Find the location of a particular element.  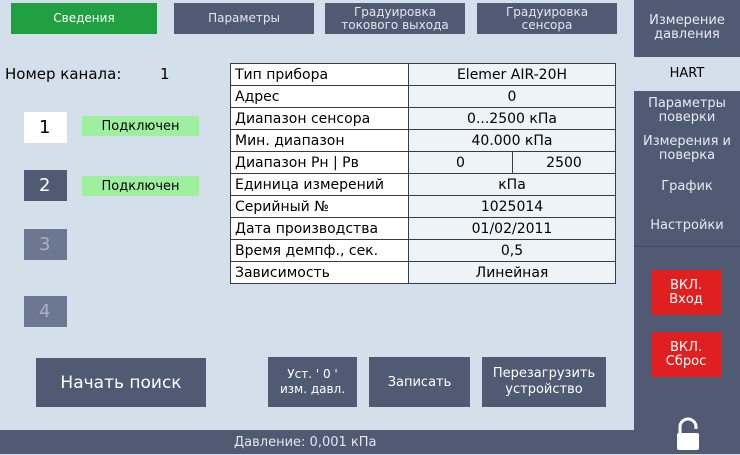

range-low-value: 0 is located at coordinates (460, 162).